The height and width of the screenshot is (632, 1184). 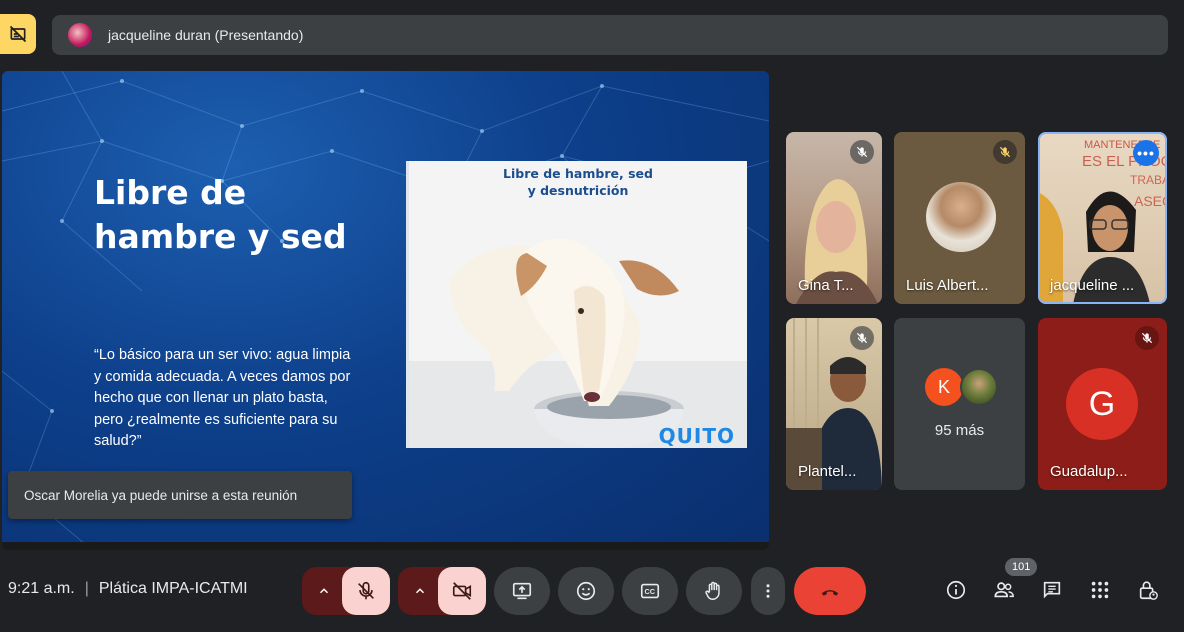 What do you see at coordinates (578, 173) in the screenshot?
I see `slide-image-caption-line1: Libre de hambre, sed` at bounding box center [578, 173].